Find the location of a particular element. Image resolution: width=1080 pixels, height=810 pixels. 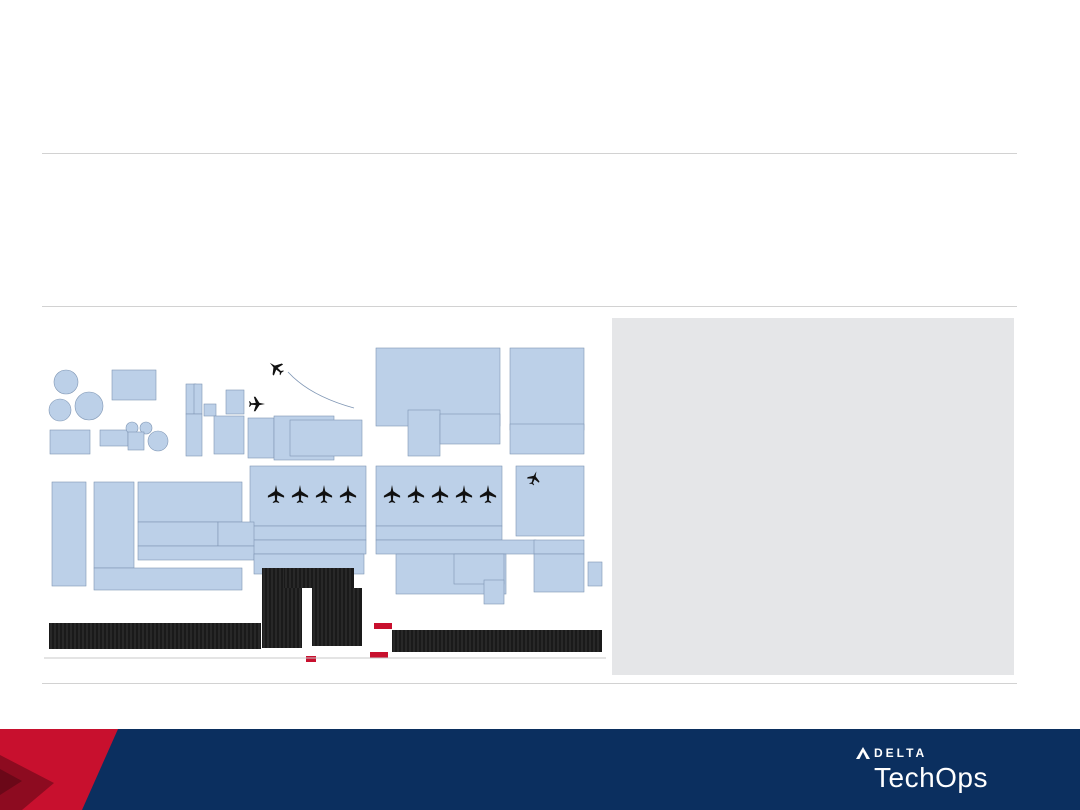

brand-delta-text: DELTA is located at coordinates (901, 753).